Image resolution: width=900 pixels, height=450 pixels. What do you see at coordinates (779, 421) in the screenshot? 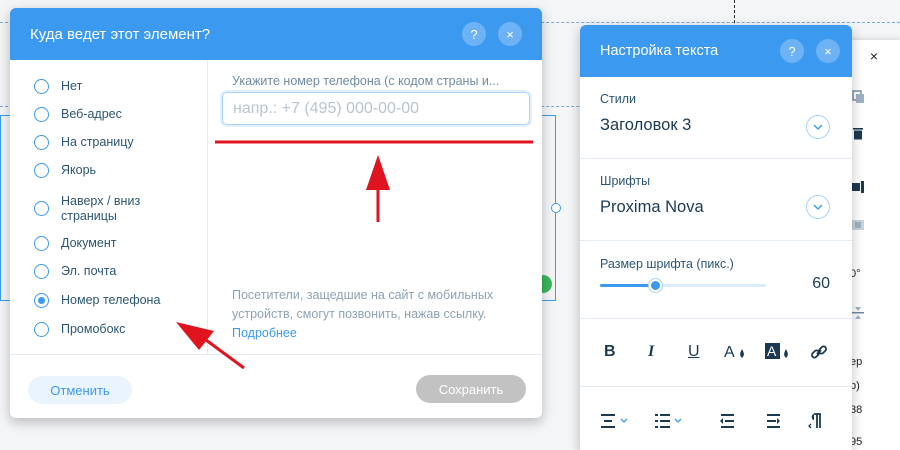
I see `indent-icon` at bounding box center [779, 421].